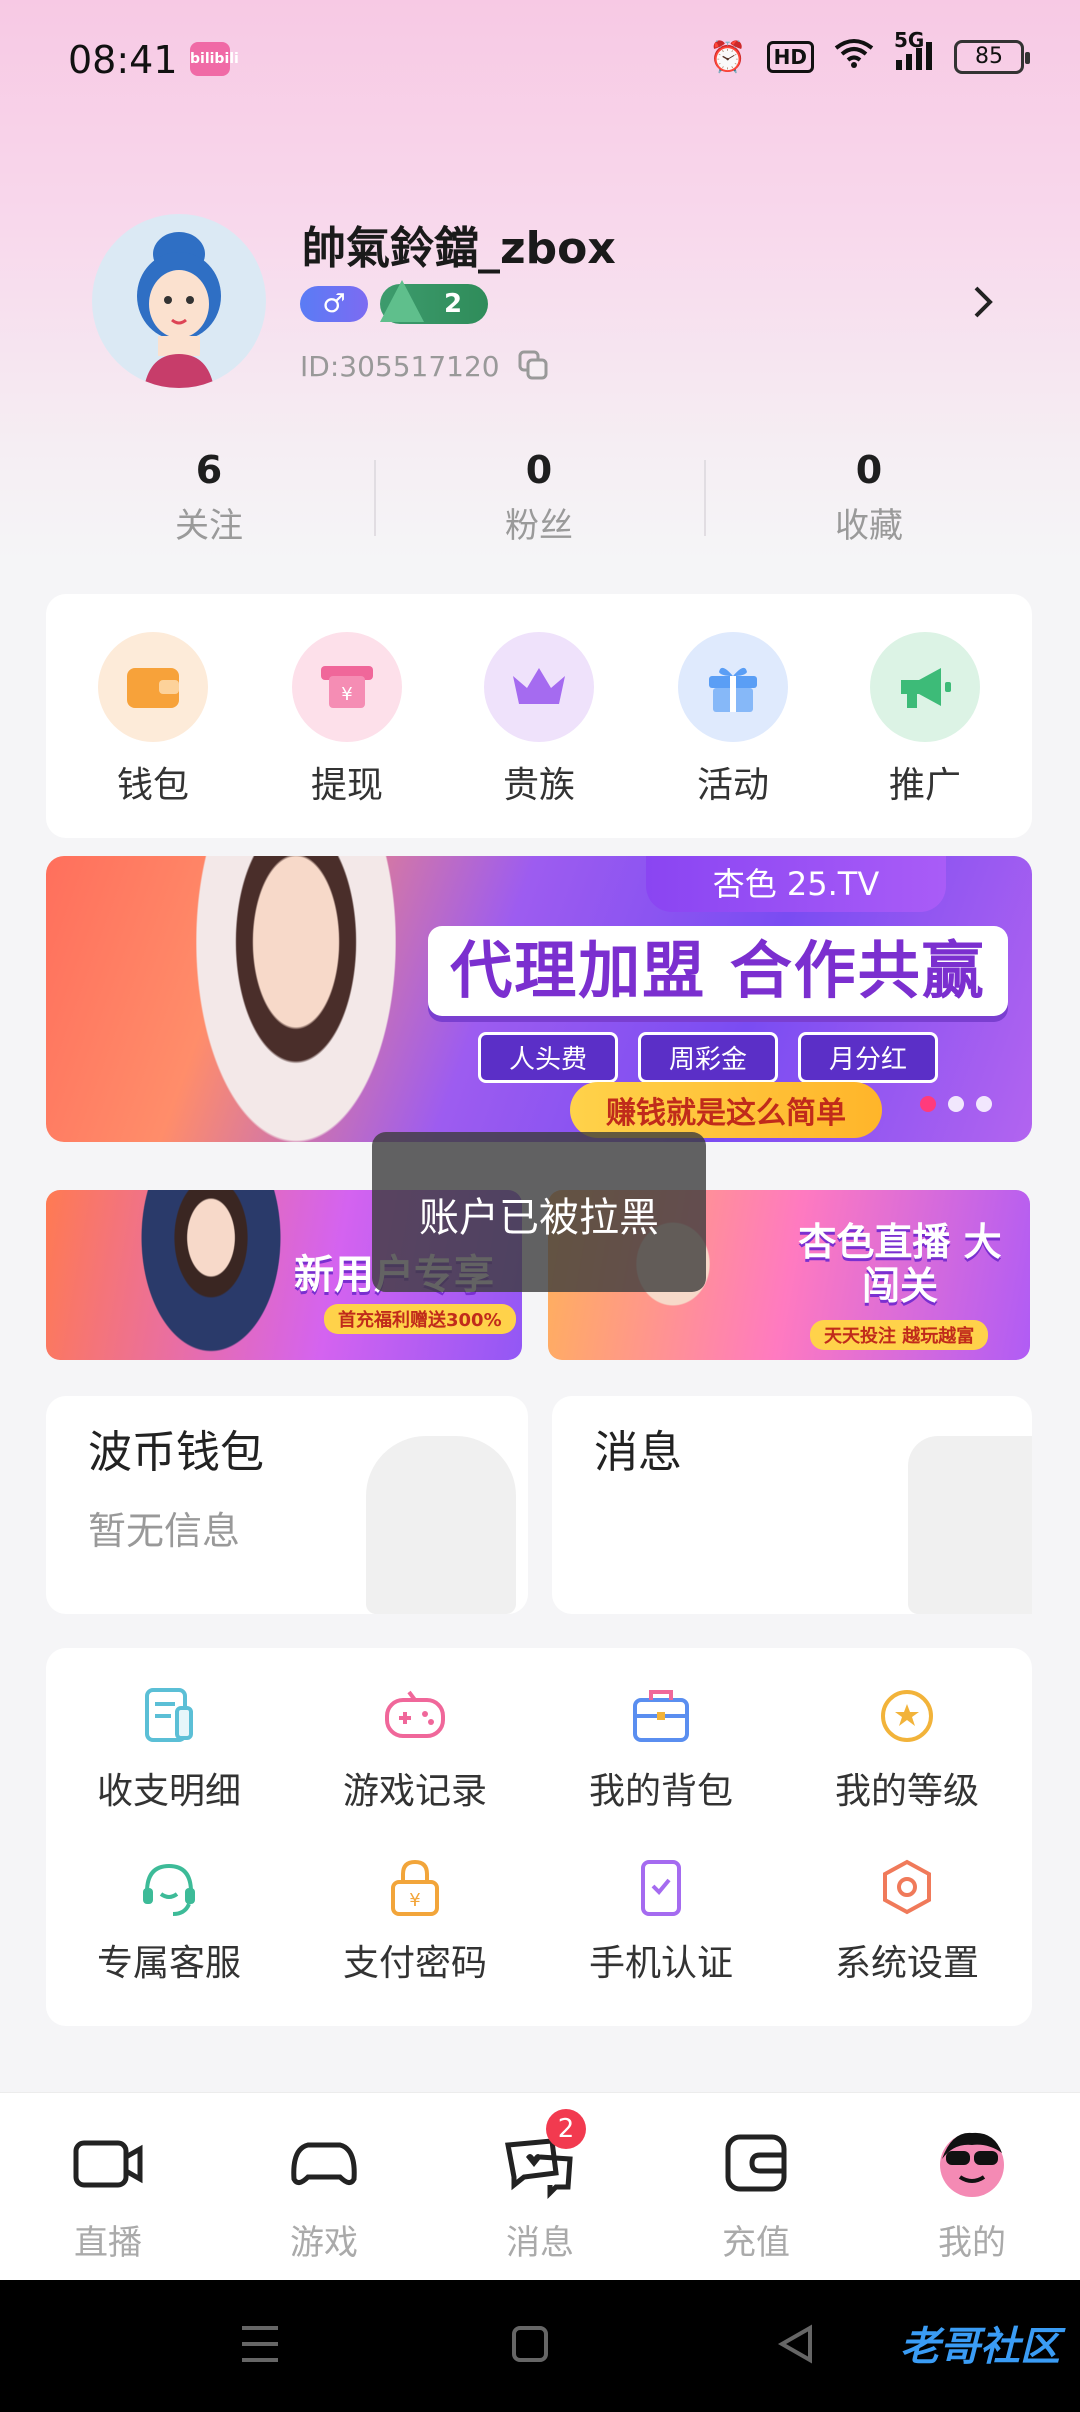 Image resolution: width=1080 pixels, height=2412 pixels. Describe the element at coordinates (539, 497) in the screenshot. I see `stat-fans: 0 粉丝` at that location.